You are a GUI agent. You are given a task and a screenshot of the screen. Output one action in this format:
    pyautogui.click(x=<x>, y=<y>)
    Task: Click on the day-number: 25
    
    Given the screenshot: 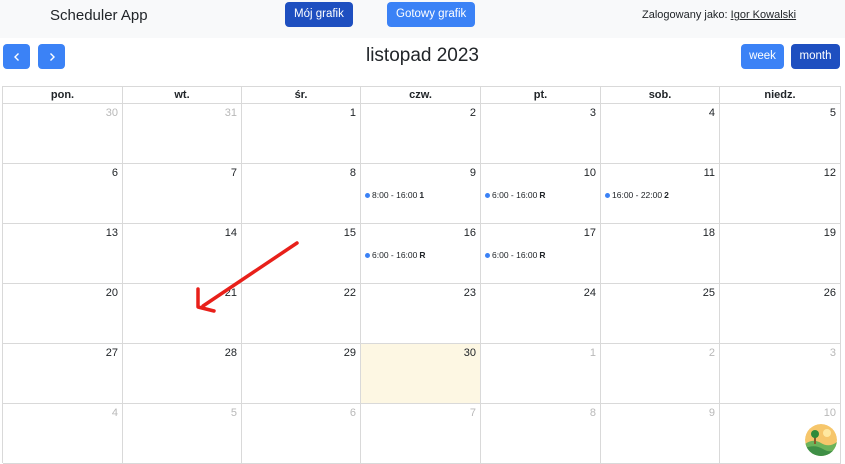 What is the action you would take?
    pyautogui.click(x=709, y=293)
    